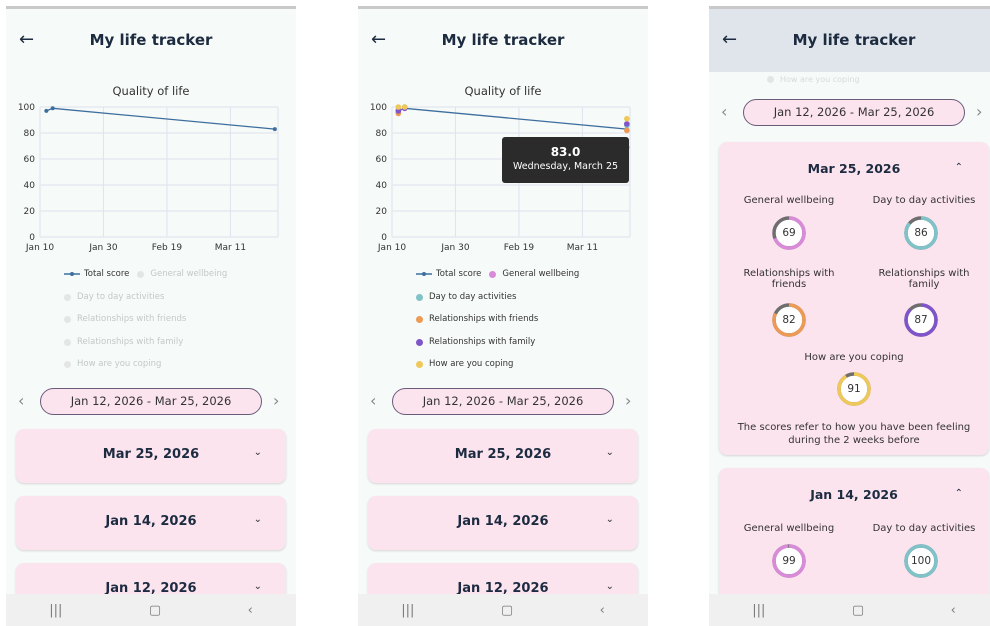  Describe the element at coordinates (482, 342) in the screenshot. I see `legend-label: Relationships with family` at that location.